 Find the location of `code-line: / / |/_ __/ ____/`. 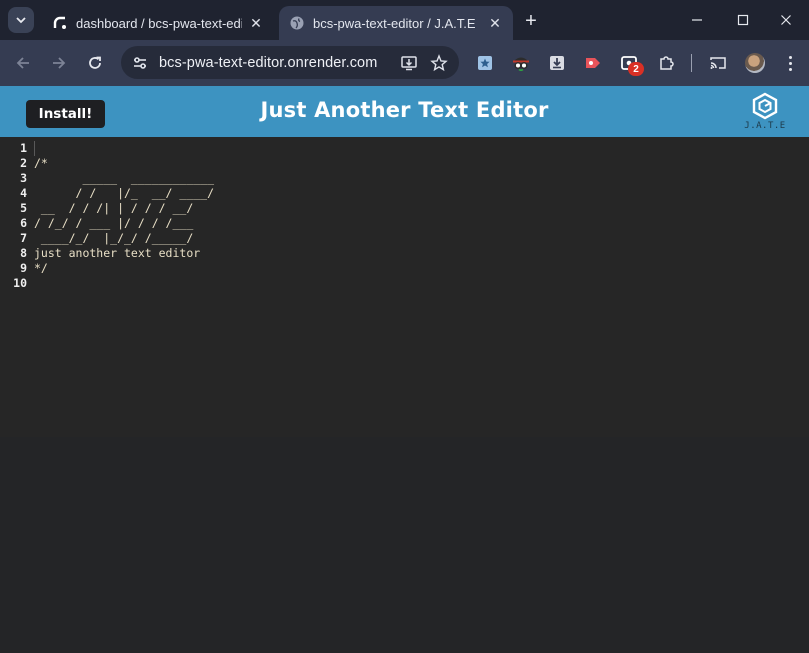

code-line: / / |/_ __/ ____/ is located at coordinates (124, 193).